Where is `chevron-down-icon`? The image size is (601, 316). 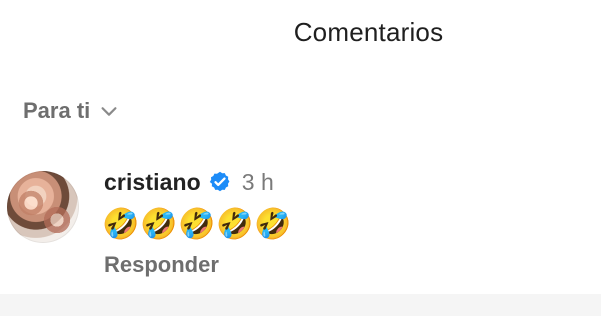 chevron-down-icon is located at coordinates (109, 111).